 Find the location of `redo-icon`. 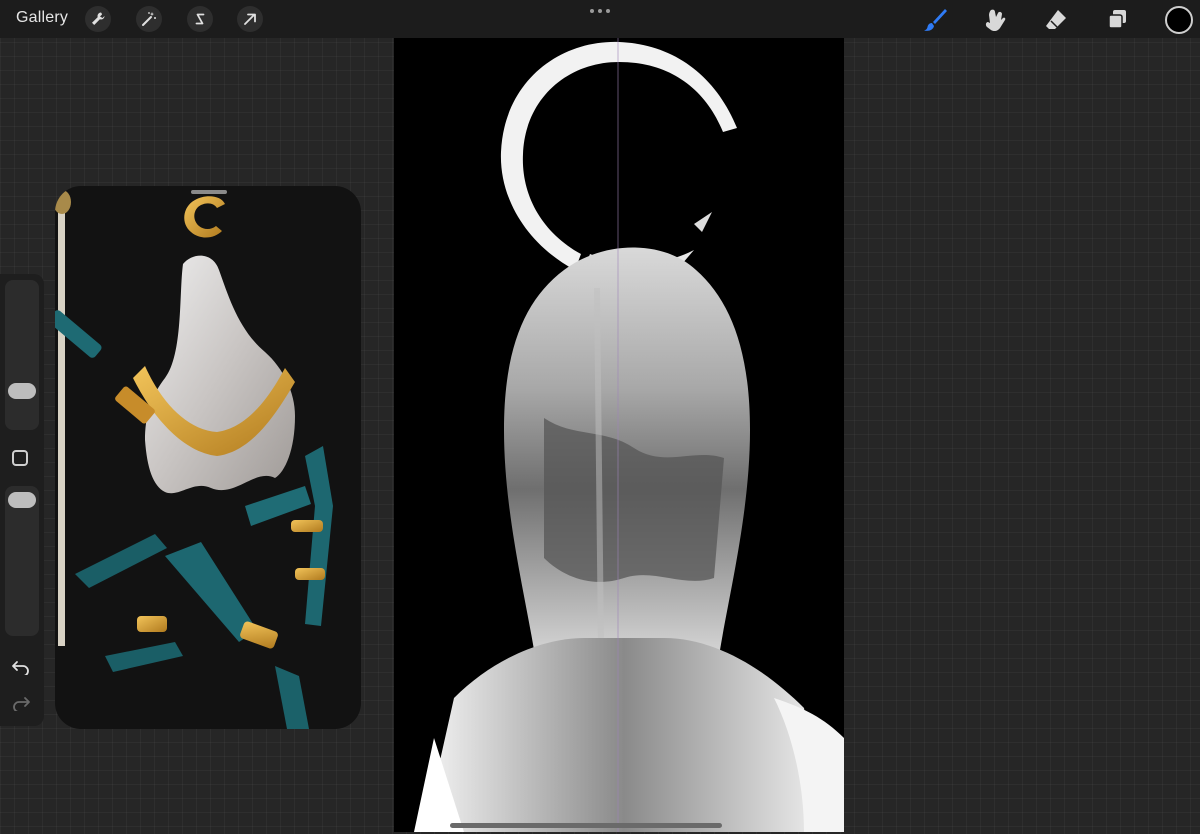

redo-icon is located at coordinates (21, 703).